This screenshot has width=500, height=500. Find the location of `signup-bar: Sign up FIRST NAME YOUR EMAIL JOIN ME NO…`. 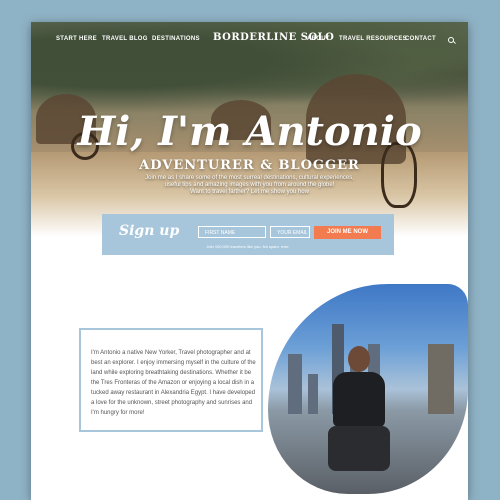

signup-bar: Sign up FIRST NAME YOUR EMAIL JOIN ME NO… is located at coordinates (248, 234).